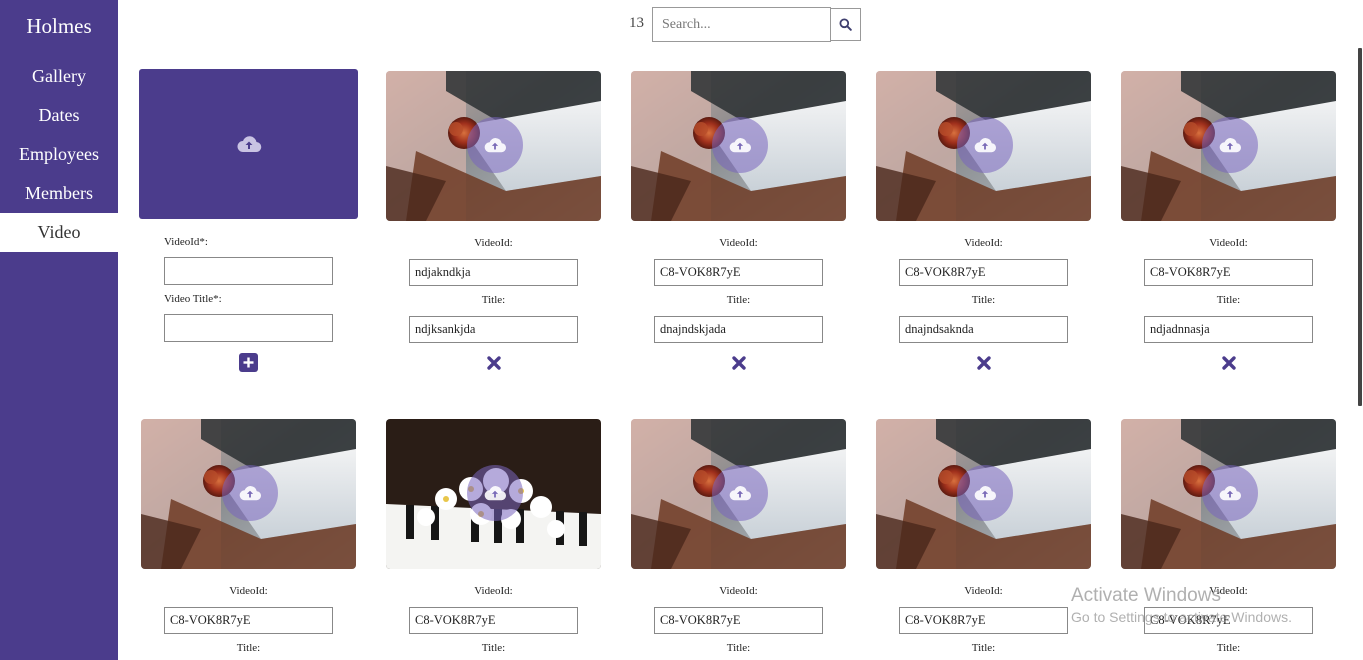  I want to click on search-button, so click(845, 24).